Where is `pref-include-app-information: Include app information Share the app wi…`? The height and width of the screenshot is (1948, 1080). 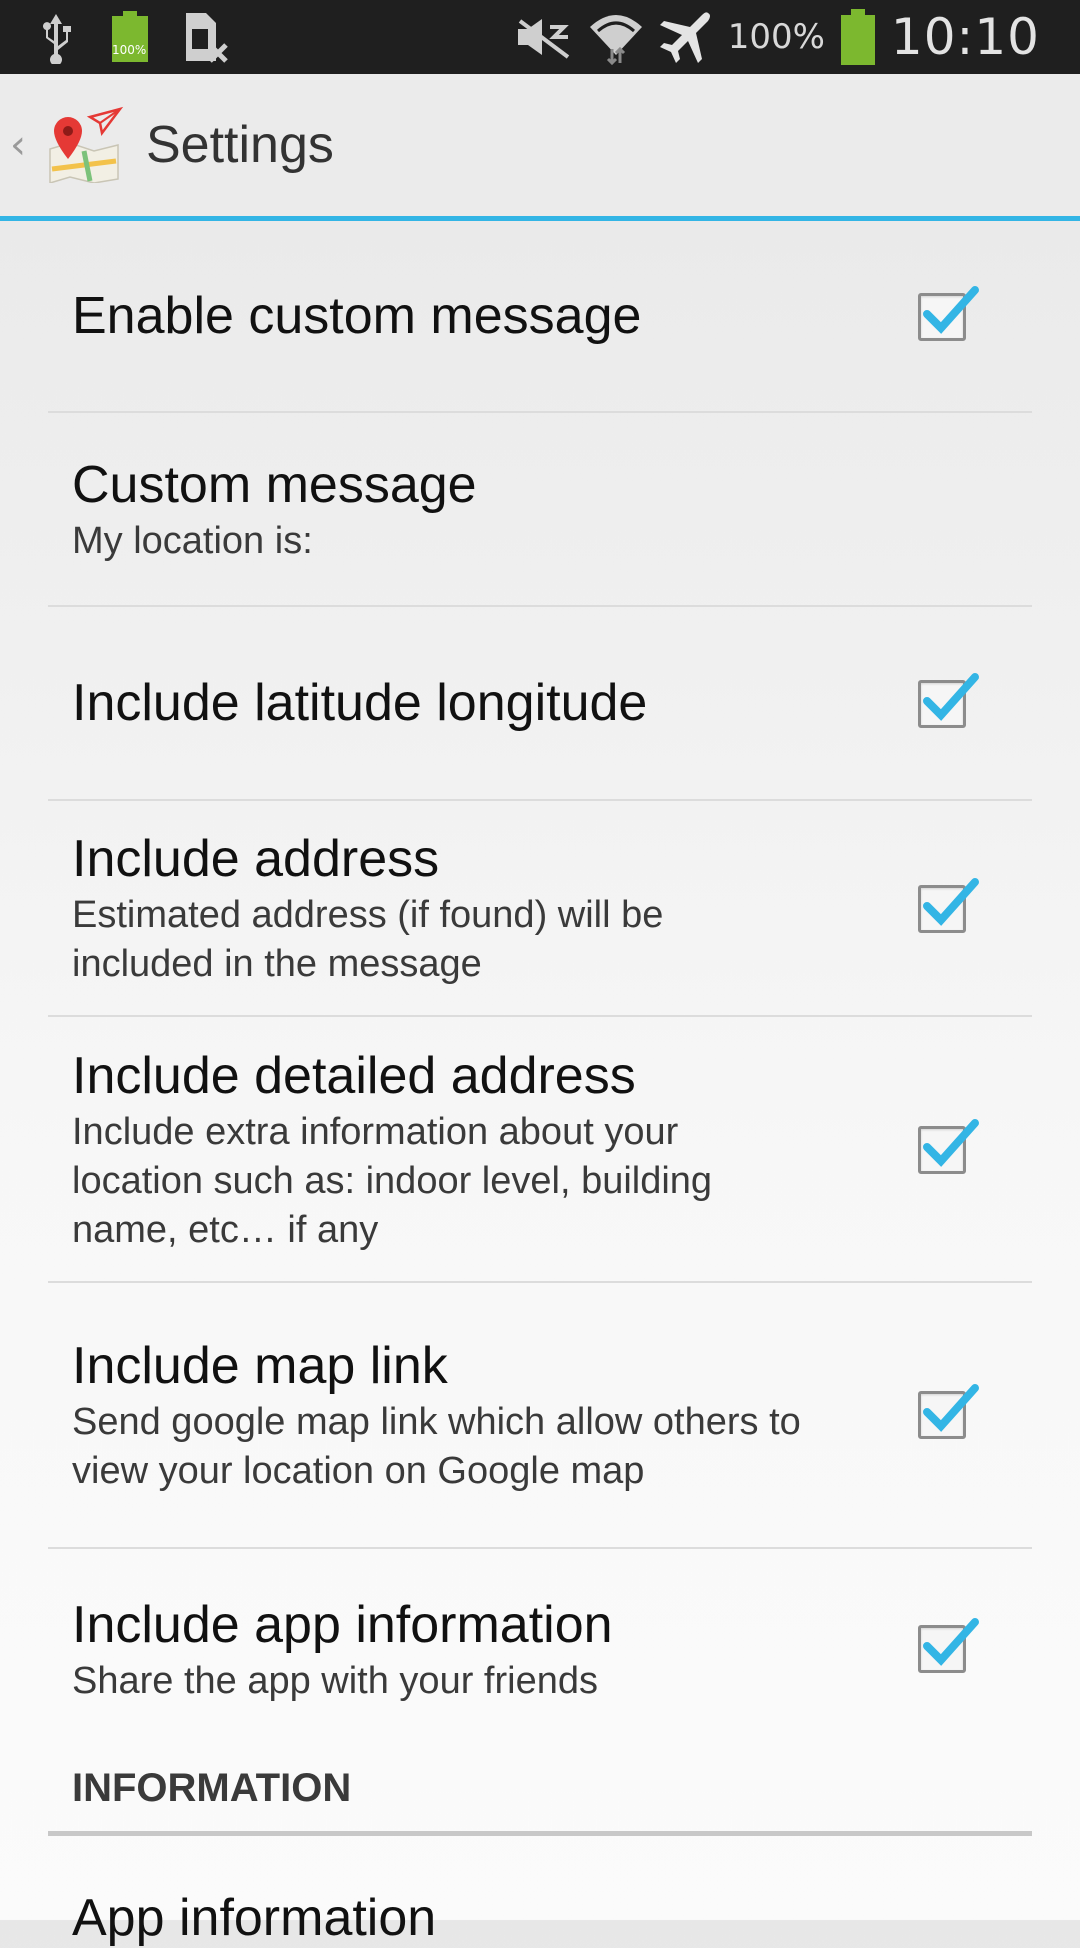
pref-include-app-information: Include app information Share the app wi… is located at coordinates (540, 1649).